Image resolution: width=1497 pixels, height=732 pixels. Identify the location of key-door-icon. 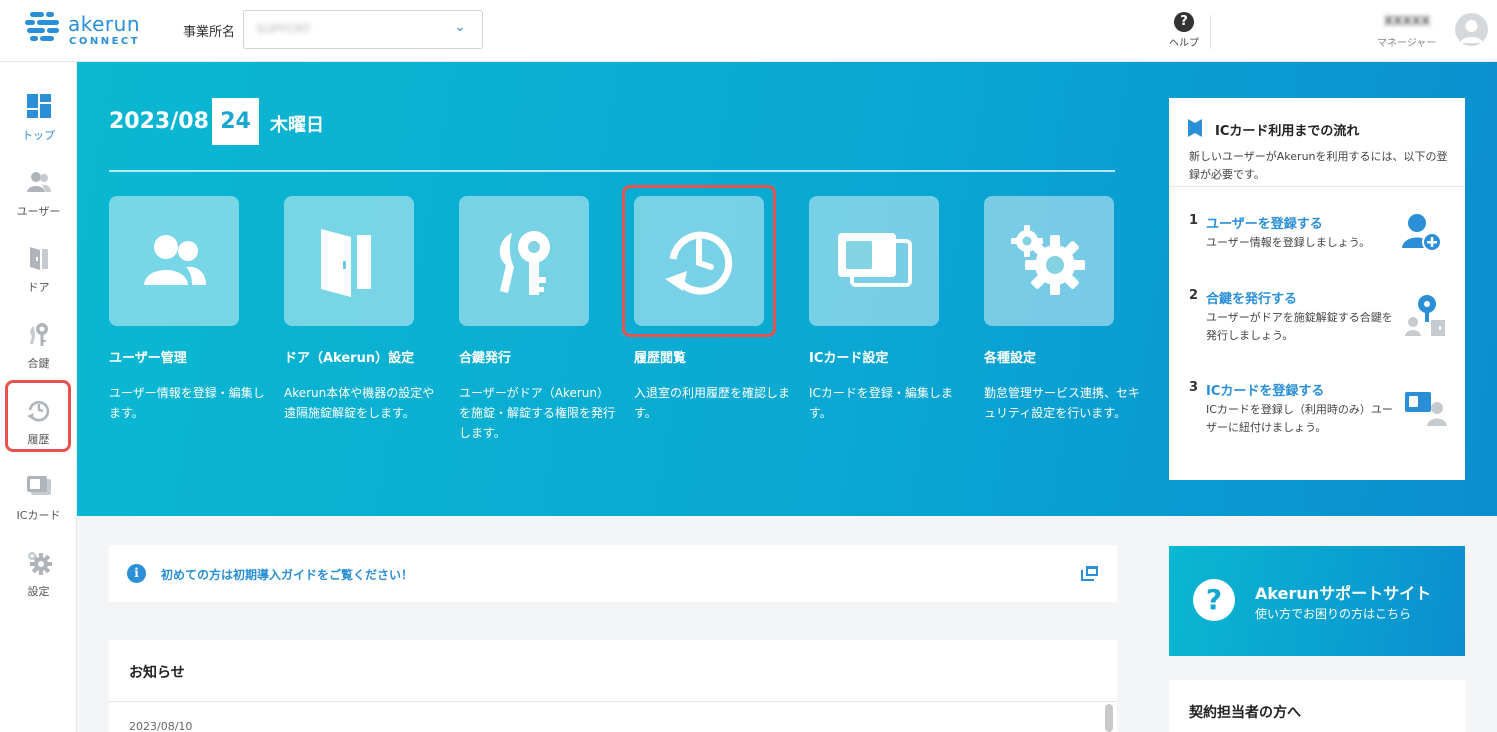
(1425, 315).